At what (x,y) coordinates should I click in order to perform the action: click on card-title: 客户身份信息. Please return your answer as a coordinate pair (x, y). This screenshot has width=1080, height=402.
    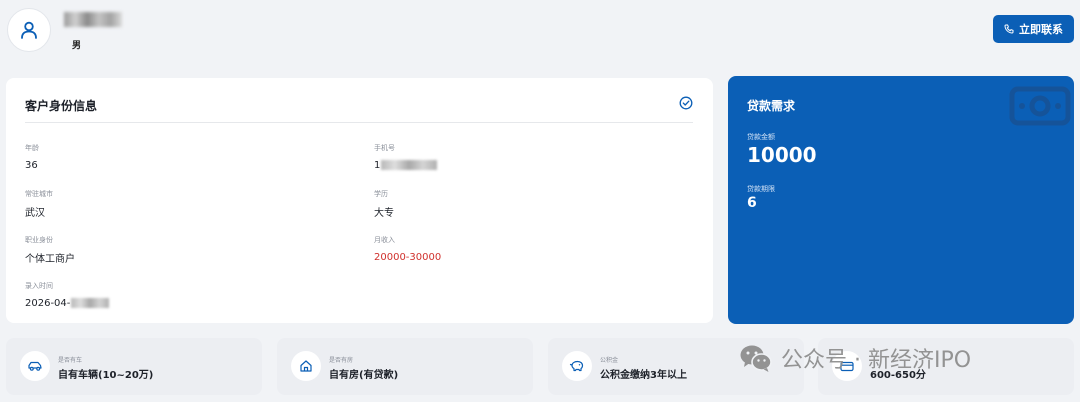
    Looking at the image, I should click on (61, 106).